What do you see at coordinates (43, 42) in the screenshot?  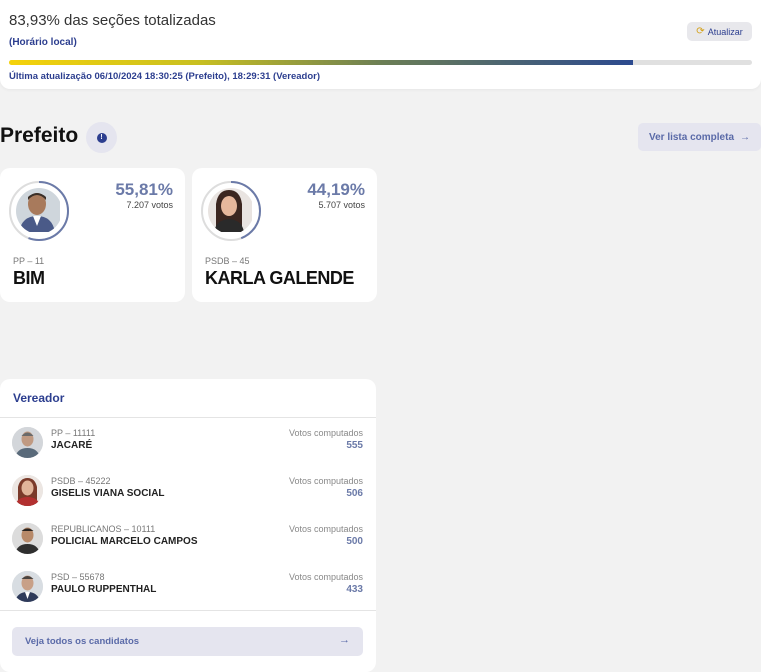 I see `local-time-note: (Horário local)` at bounding box center [43, 42].